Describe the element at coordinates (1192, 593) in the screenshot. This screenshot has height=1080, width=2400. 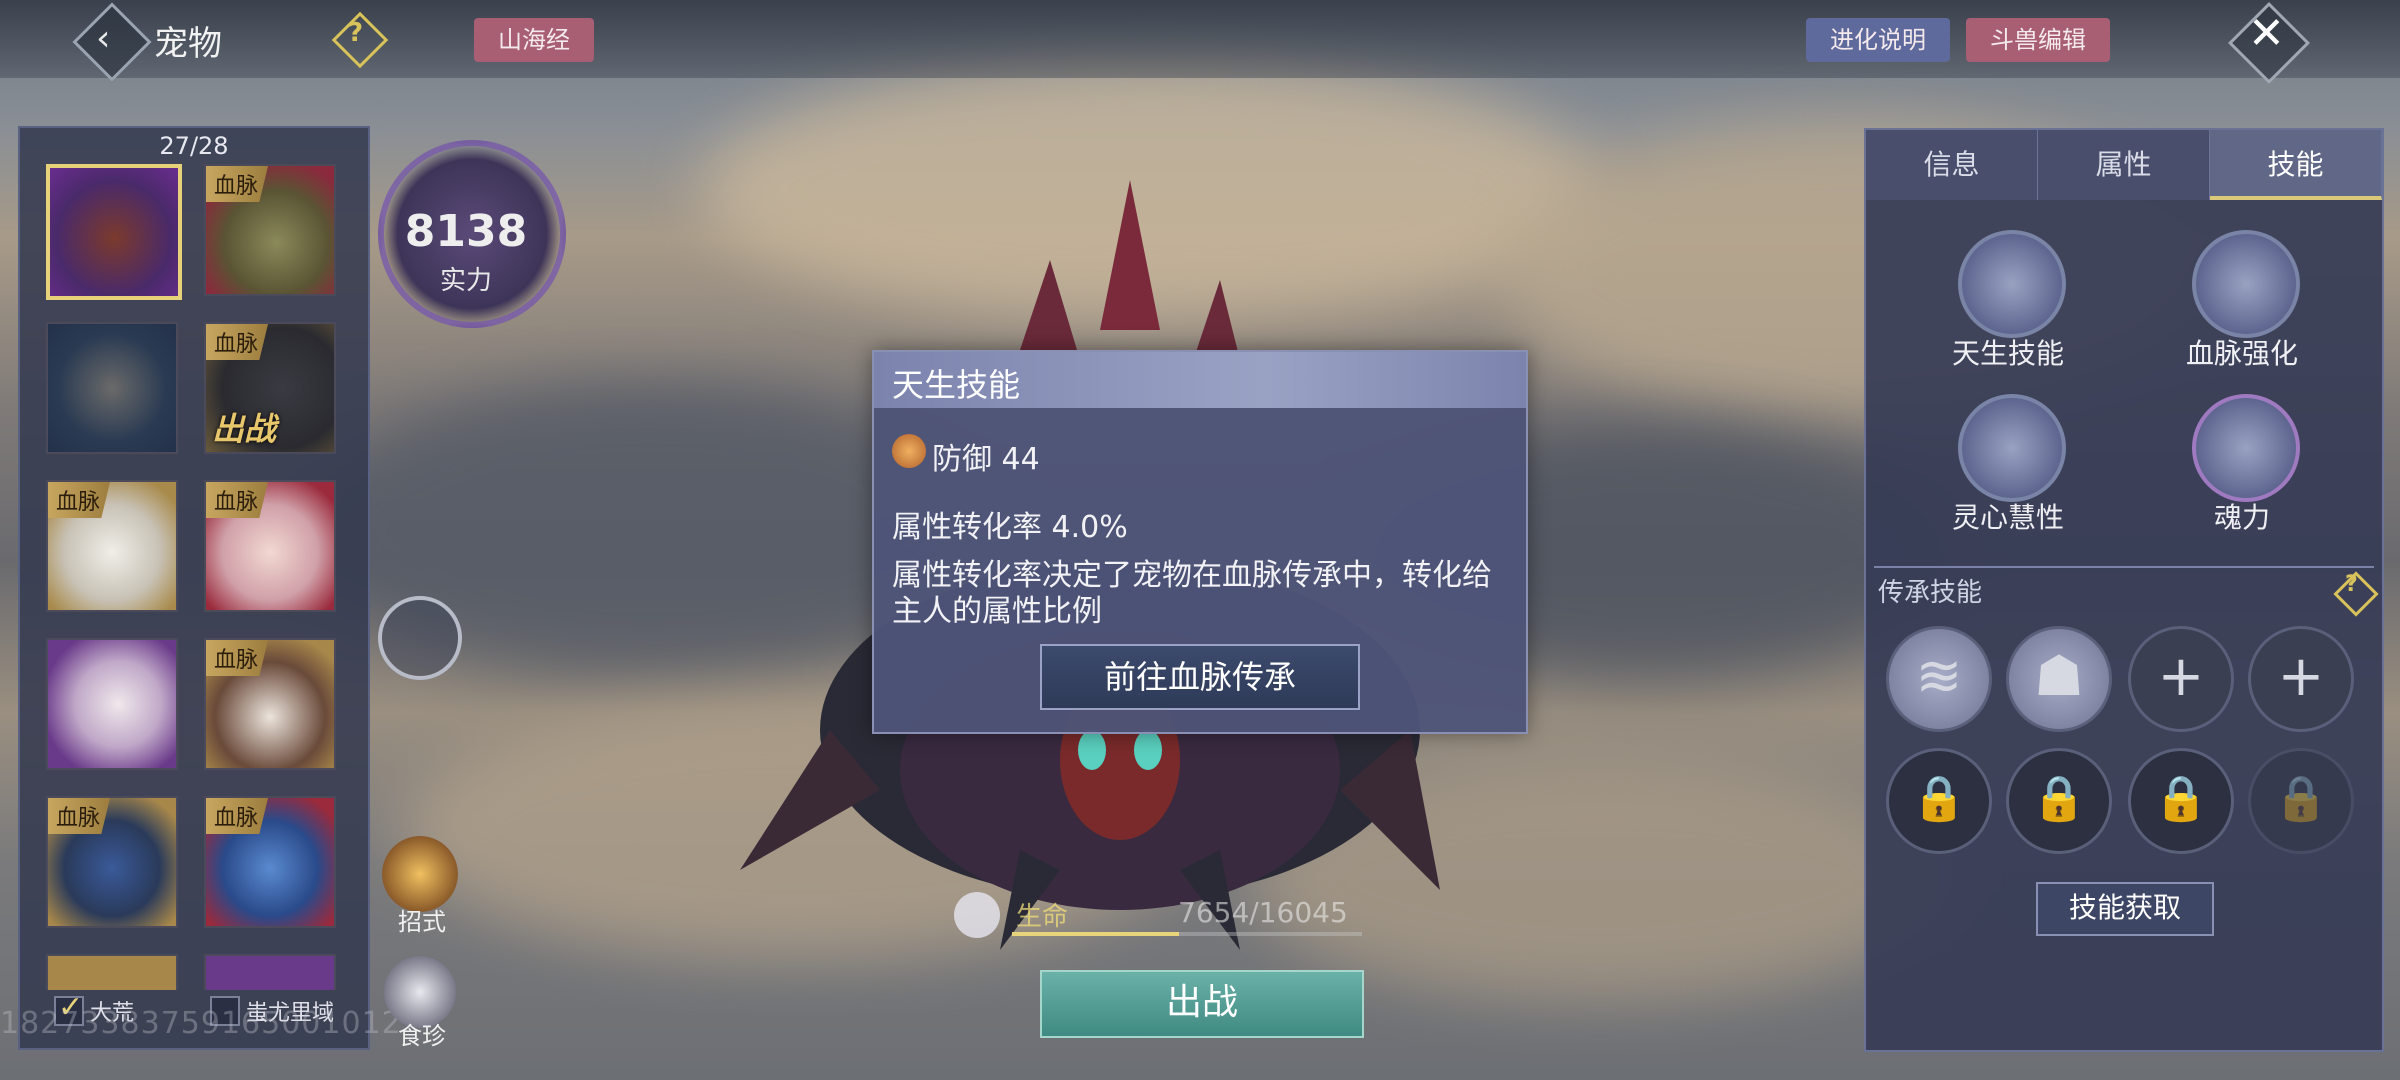
I see `conversion-desc: 属性转化率决定了宠物在血脉传承中，转化给主人的属性比例` at that location.